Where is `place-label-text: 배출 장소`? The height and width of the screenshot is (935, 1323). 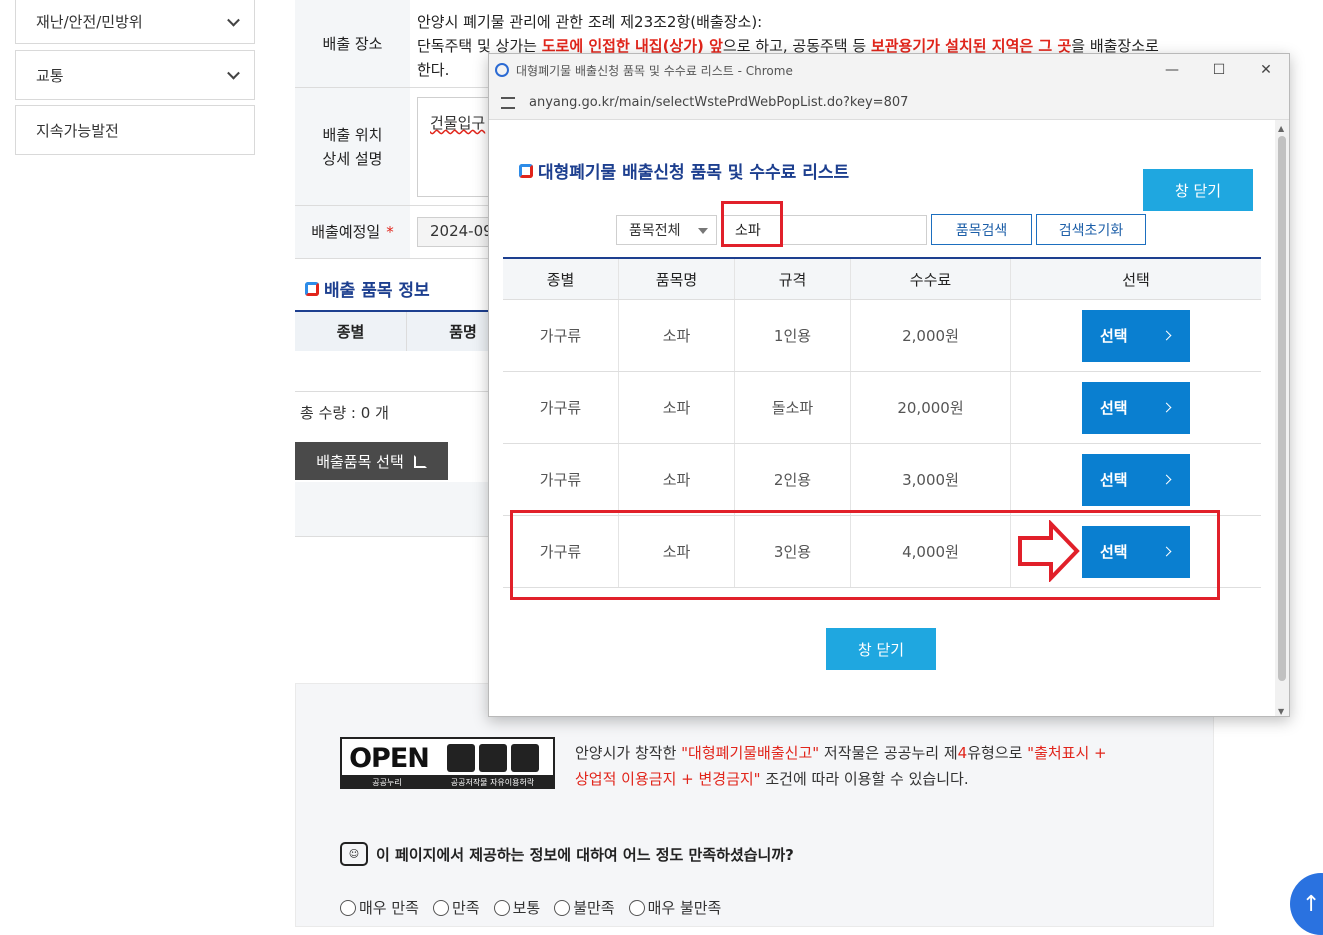 place-label-text: 배출 장소 is located at coordinates (352, 43).